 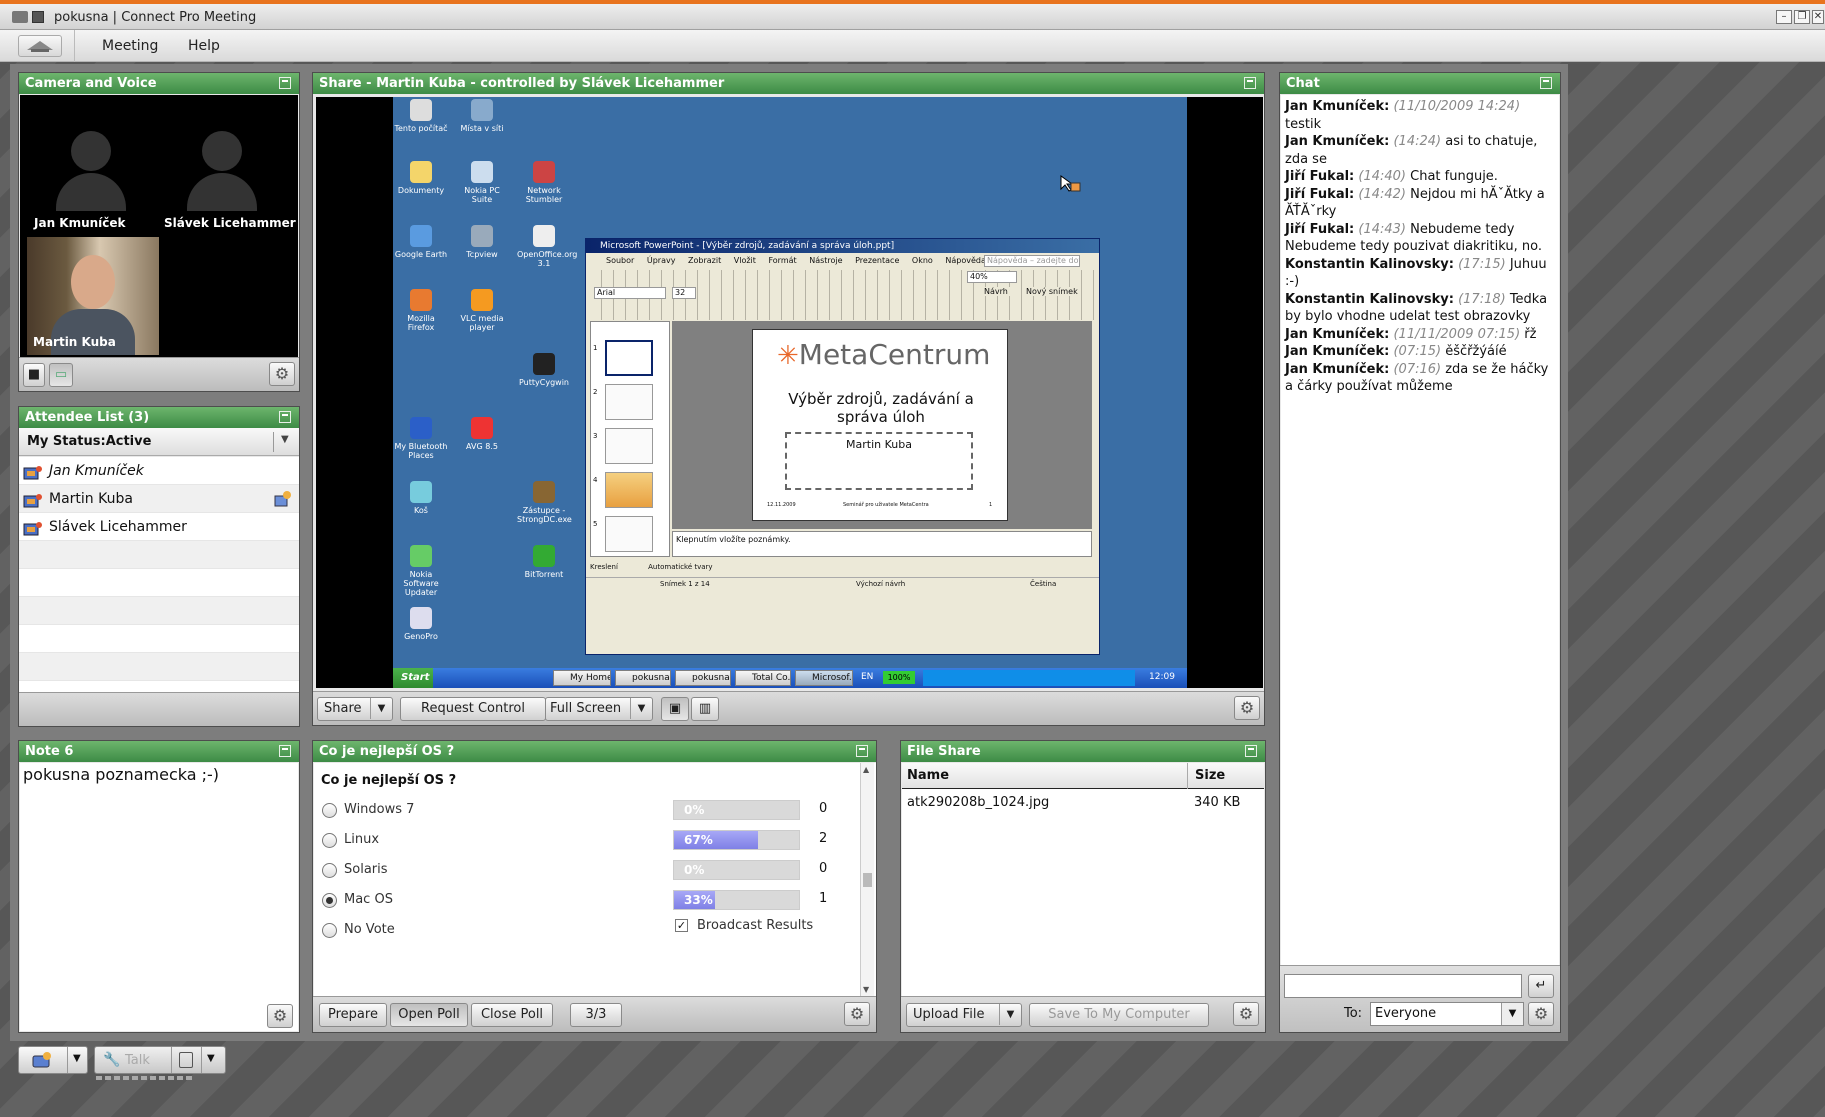 What do you see at coordinates (379, 809) in the screenshot?
I see `poll-option-label: Windows 7` at bounding box center [379, 809].